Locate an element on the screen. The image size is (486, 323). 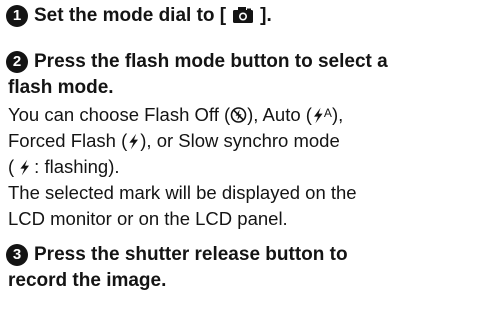
step-2-body-line-5: LCD monitor or on the LCD panel. is located at coordinates (148, 218).